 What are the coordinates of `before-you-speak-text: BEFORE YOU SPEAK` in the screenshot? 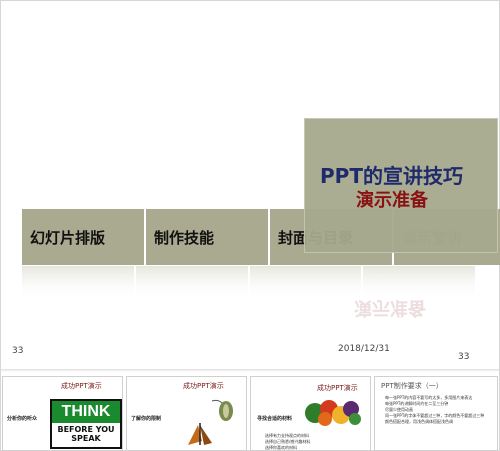 It's located at (86, 434).